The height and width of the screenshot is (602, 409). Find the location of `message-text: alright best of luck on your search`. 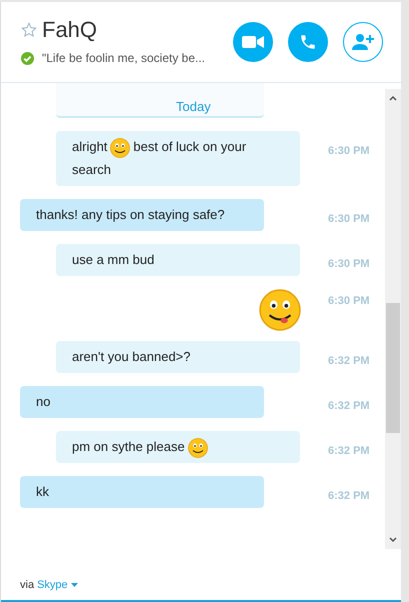

message-text: alright best of luck on your search is located at coordinates (159, 158).